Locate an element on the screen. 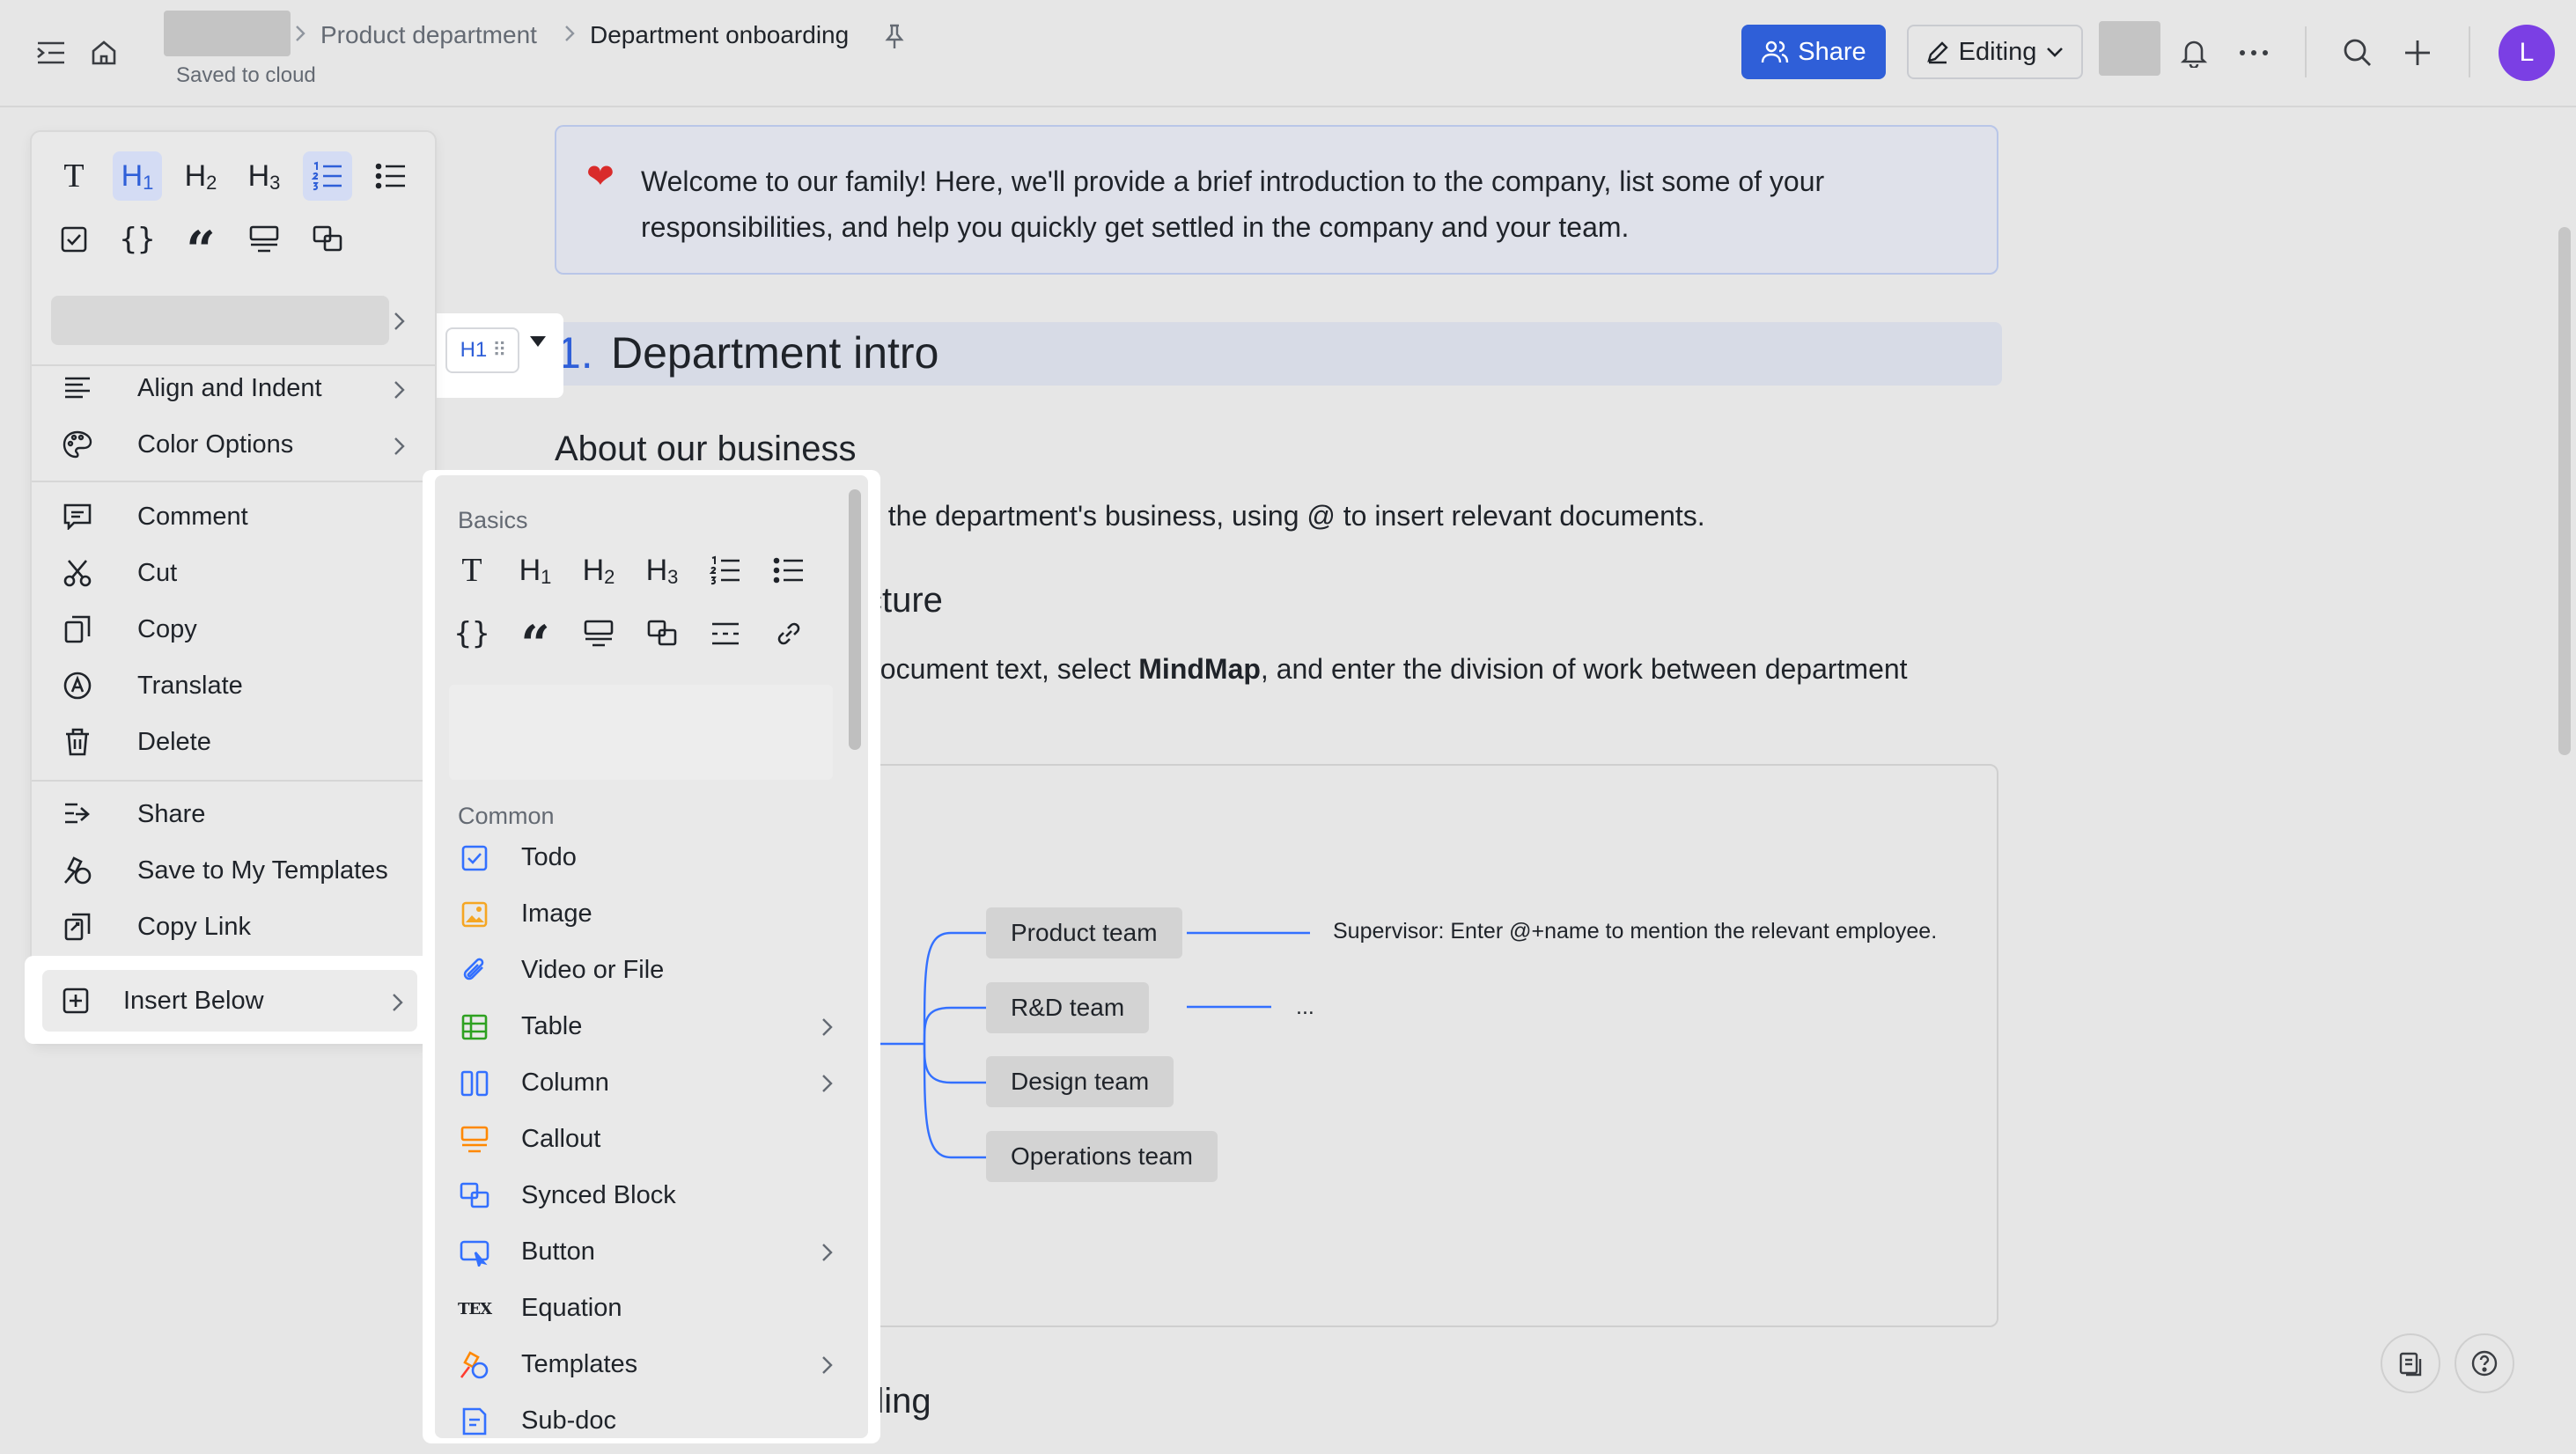 The height and width of the screenshot is (1454, 2576). insert-item-callout: Callout is located at coordinates (646, 1139).